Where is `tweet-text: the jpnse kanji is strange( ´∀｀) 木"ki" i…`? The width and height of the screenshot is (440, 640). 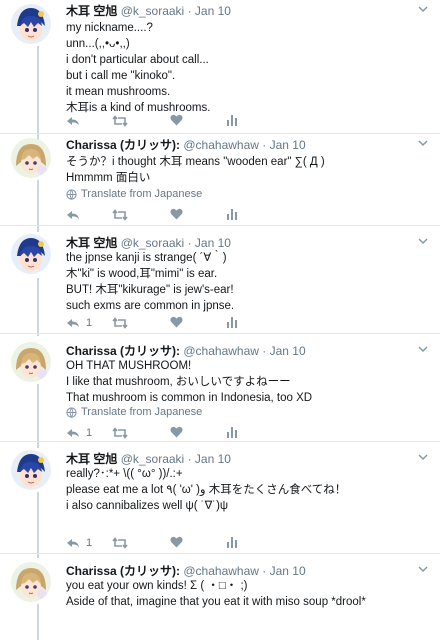 tweet-text: the jpnse kanji is strange( ´∀｀) 木"ki" i… is located at coordinates (246, 282).